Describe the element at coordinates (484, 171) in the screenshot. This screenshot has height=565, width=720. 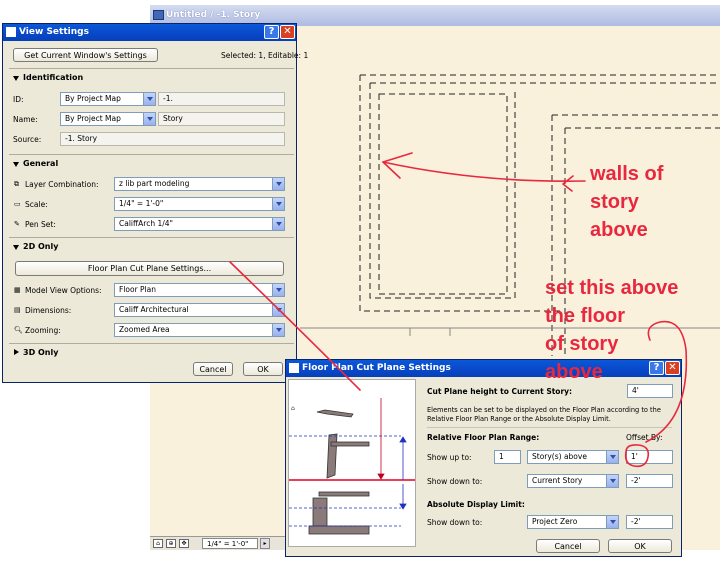
I see `walls-arrow-line` at that location.